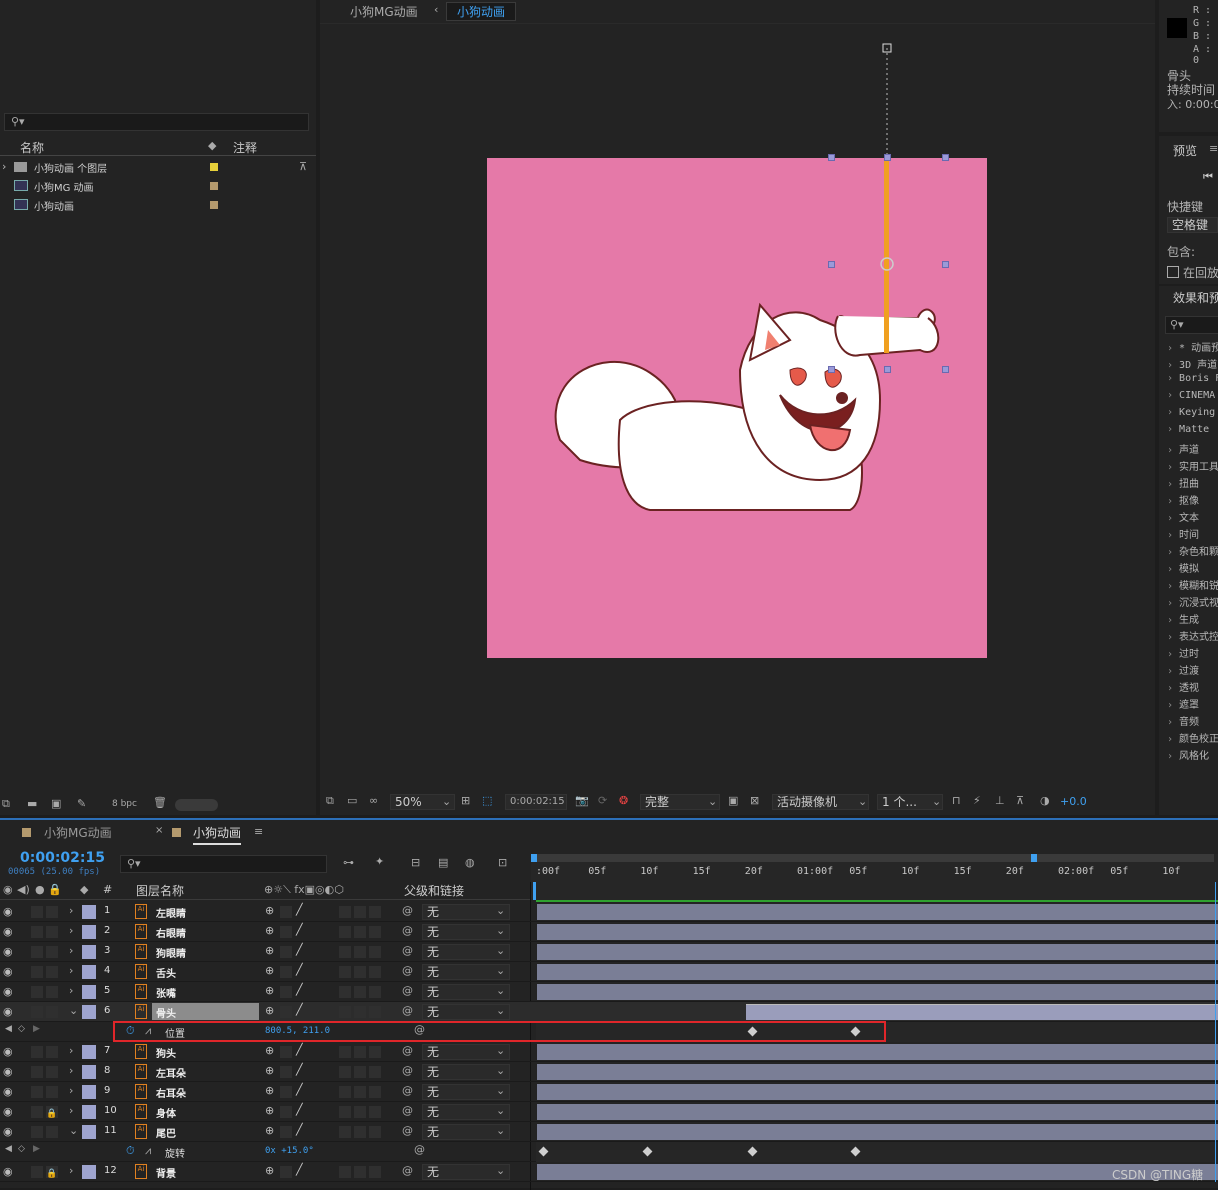 The image size is (1218, 1190). Describe the element at coordinates (443, 862) in the screenshot. I see `frame-blending-icon: ▤` at that location.